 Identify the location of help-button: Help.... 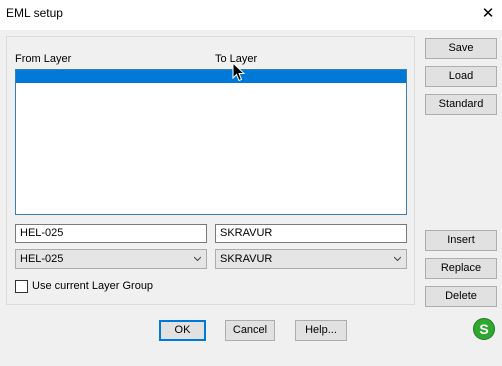
(321, 330).